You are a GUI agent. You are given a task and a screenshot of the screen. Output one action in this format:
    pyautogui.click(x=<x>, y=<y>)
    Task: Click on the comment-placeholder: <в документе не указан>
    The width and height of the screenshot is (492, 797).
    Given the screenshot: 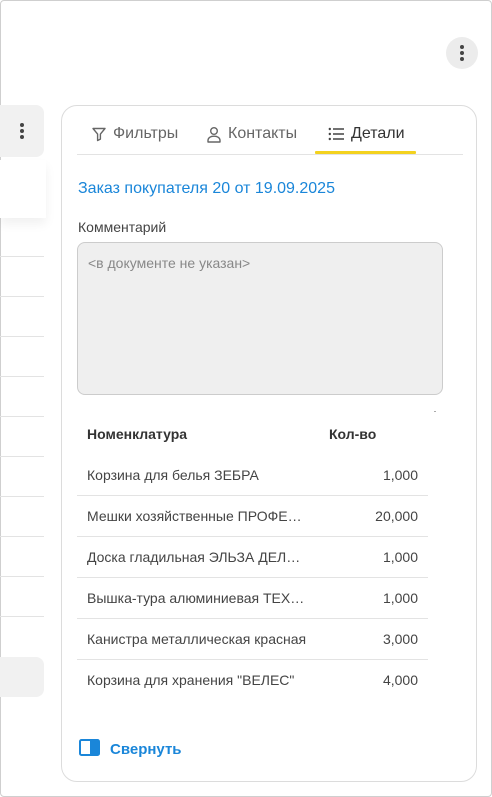 What is the action you would take?
    pyautogui.click(x=169, y=263)
    